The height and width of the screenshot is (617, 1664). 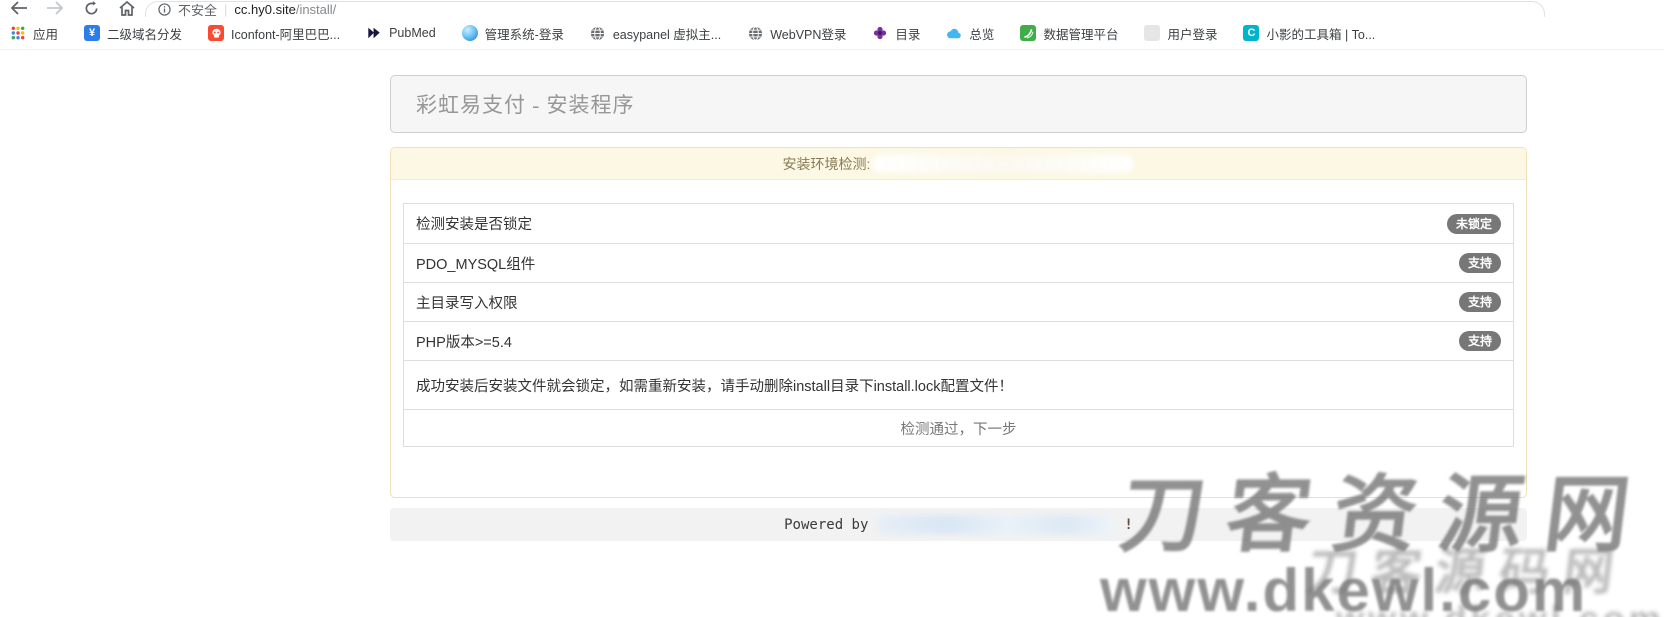 What do you see at coordinates (808, 34) in the screenshot?
I see `bookmark-label: WebVPN登录` at bounding box center [808, 34].